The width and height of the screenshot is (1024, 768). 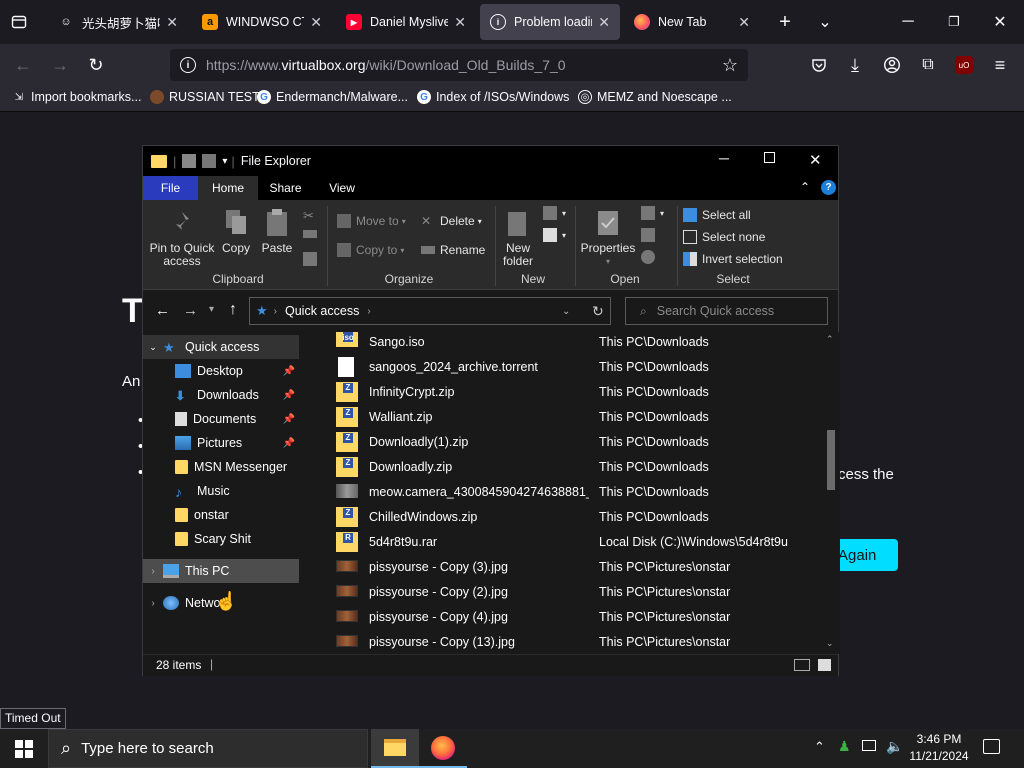 What do you see at coordinates (153, 347) in the screenshot?
I see `expand-chevron-icon: ⌄` at bounding box center [153, 347].